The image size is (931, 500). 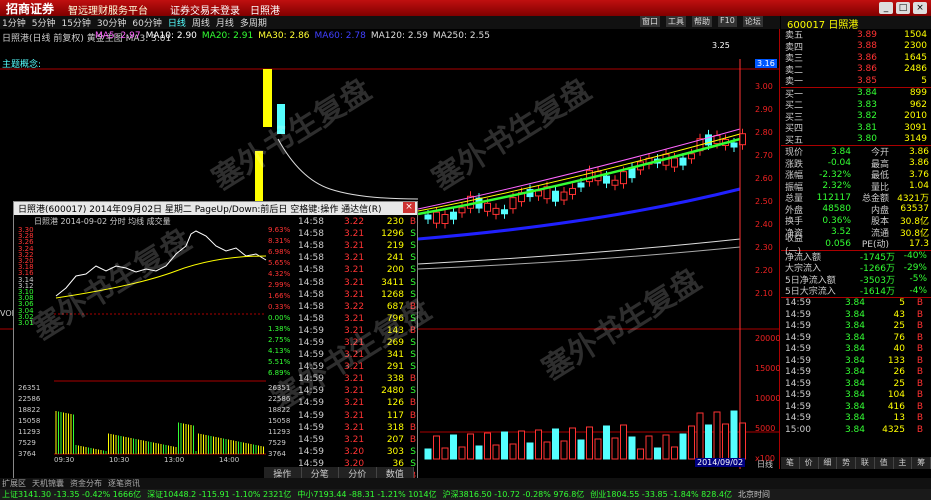 I want to click on index-item: 上证3141.30 -13.35 -0.42% 1666亿, so click(x=71, y=494).